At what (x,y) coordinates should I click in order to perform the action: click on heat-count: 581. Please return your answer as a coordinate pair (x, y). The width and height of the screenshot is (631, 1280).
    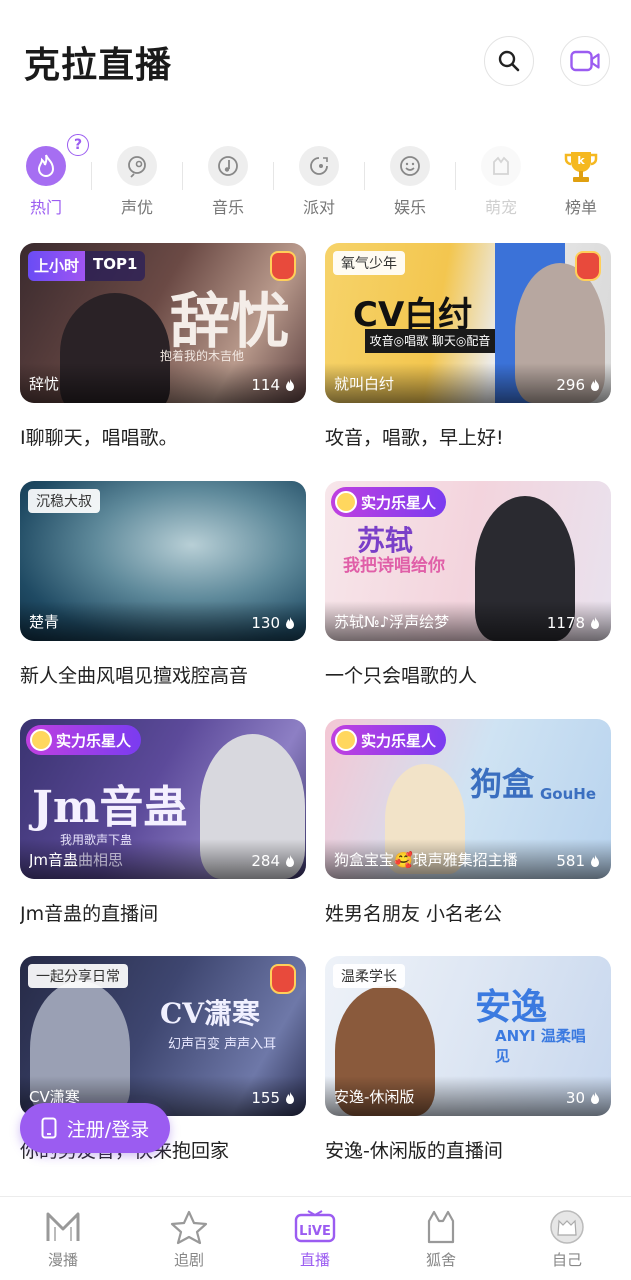
    Looking at the image, I should click on (578, 861).